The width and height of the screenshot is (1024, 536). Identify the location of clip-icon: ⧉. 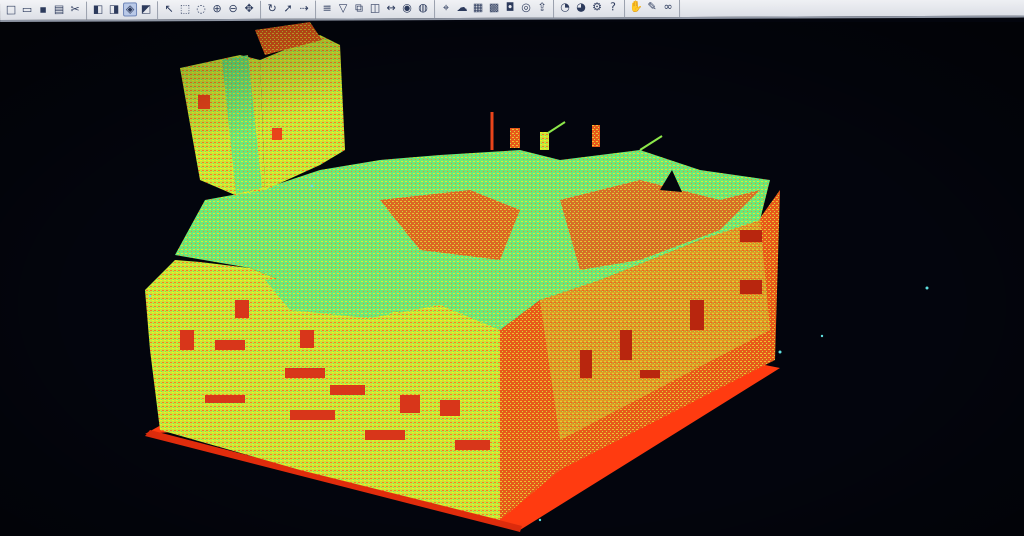
(359, 8).